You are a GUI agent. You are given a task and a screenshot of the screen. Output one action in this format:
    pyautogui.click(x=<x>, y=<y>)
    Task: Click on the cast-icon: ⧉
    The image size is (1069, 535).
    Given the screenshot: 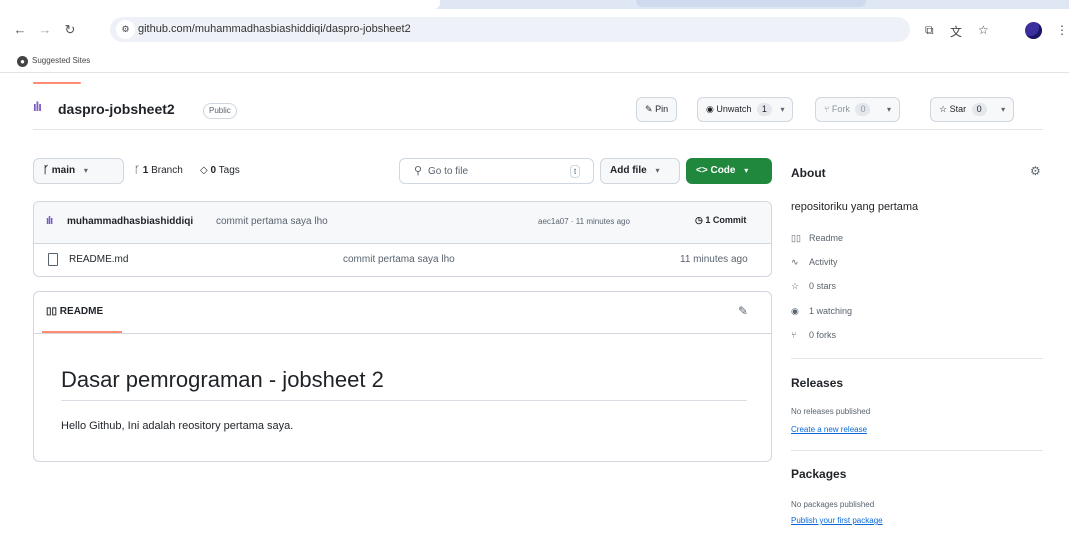 What is the action you would take?
    pyautogui.click(x=929, y=30)
    